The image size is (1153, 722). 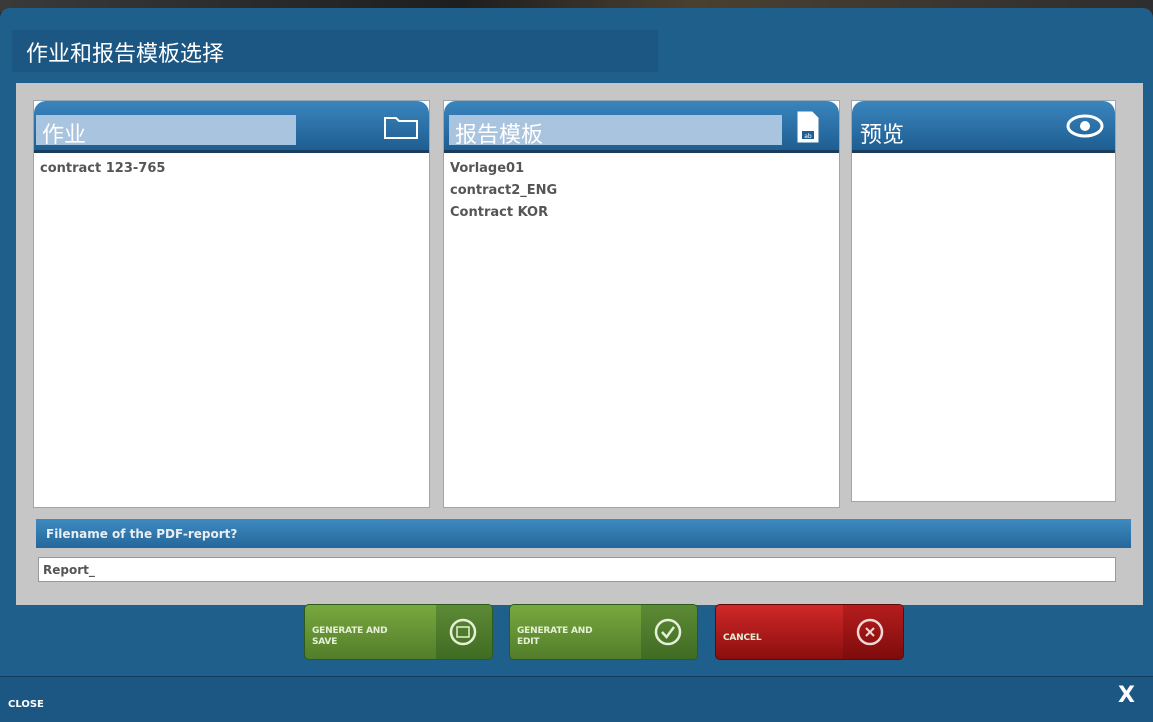 I want to click on job-item: contract 123-765, so click(x=231, y=164).